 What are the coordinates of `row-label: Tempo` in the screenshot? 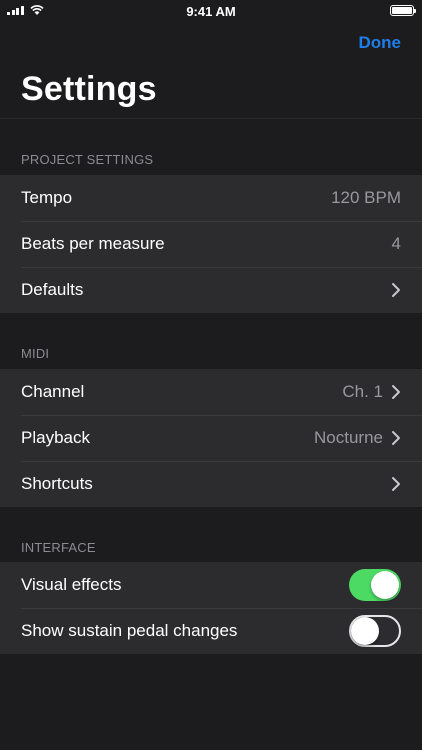 It's located at (47, 197).